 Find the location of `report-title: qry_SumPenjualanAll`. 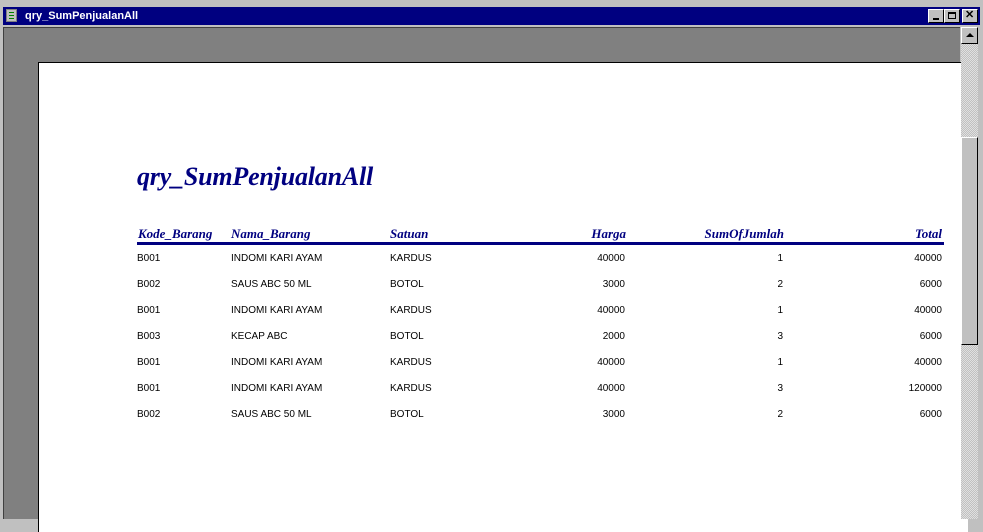

report-title: qry_SumPenjualanAll is located at coordinates (255, 176).